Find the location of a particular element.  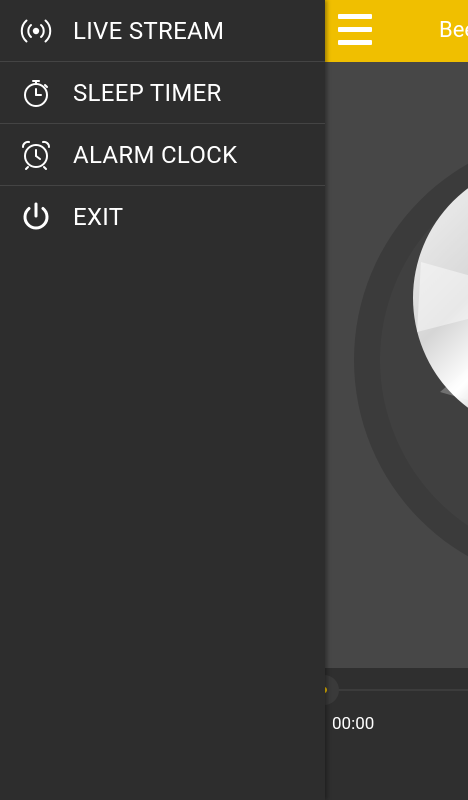

menu-label-exit: EXIT is located at coordinates (98, 217).